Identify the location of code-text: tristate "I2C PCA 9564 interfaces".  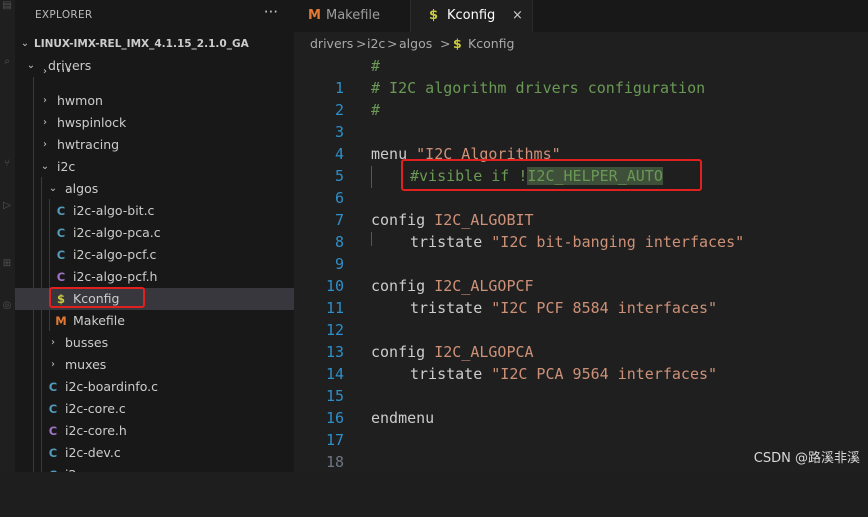
(563, 374).